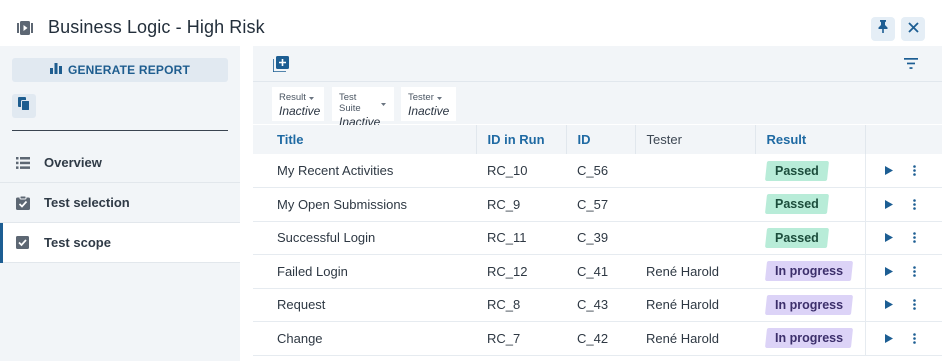 The width and height of the screenshot is (942, 361). What do you see at coordinates (521, 171) in the screenshot?
I see `cell-id-in-run: RC_10` at bounding box center [521, 171].